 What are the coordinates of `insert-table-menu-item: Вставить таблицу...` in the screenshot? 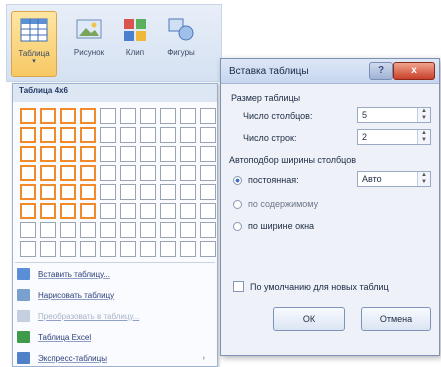 It's located at (115, 274).